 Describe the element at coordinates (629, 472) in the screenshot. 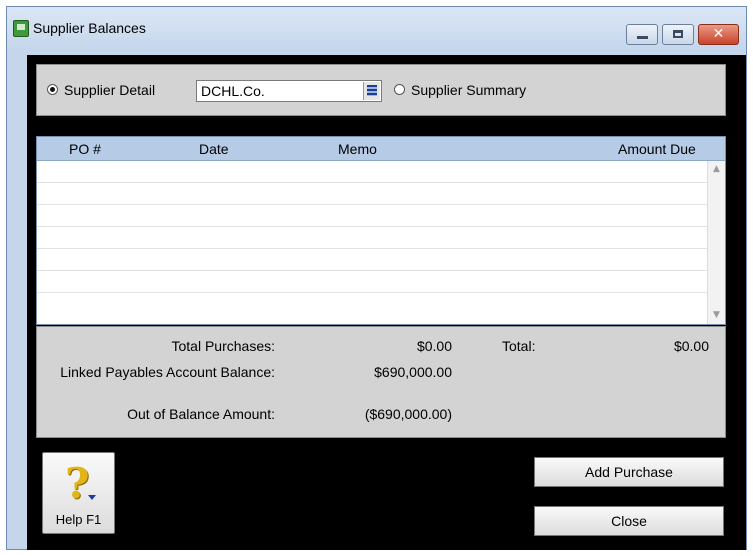

I see `add-purchase-button: Add Purchase` at that location.